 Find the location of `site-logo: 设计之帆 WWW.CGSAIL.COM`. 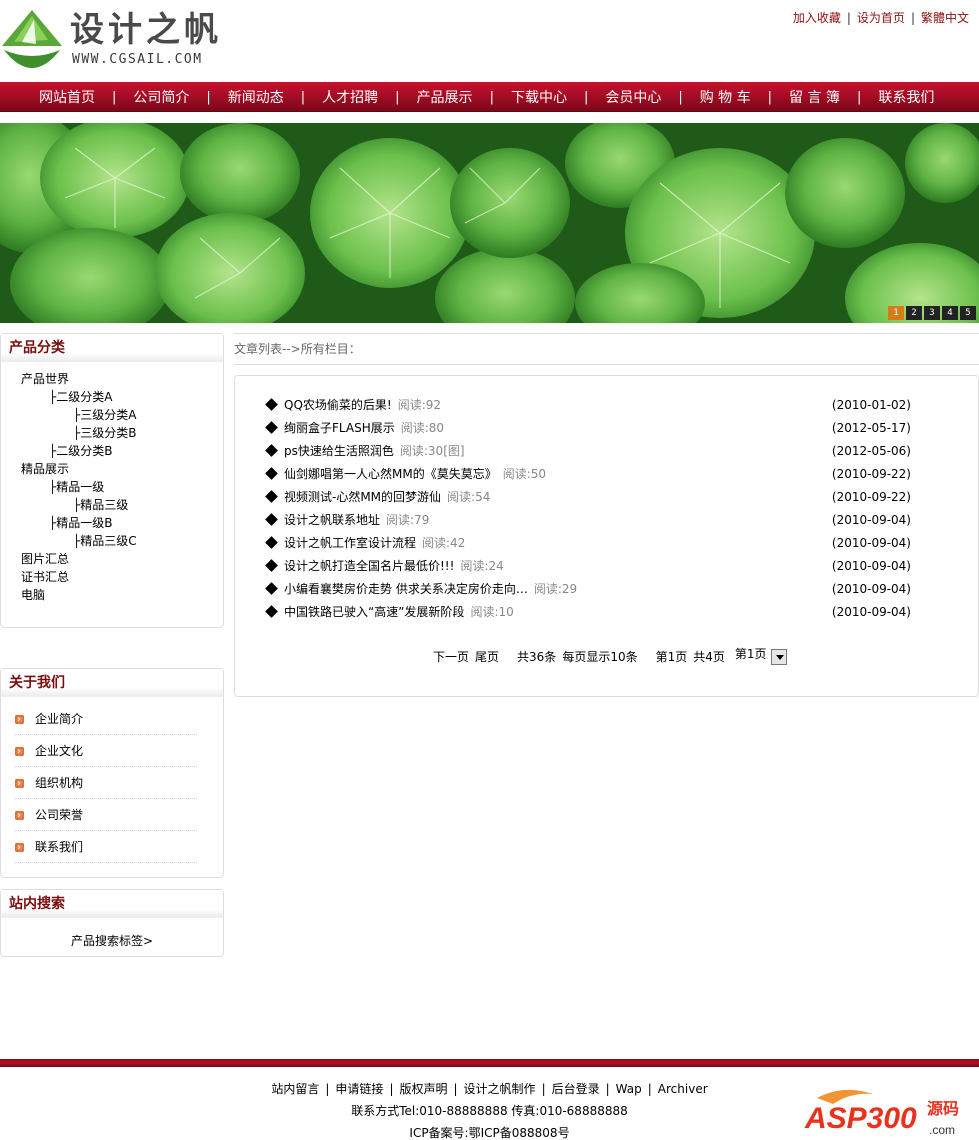

site-logo: 设计之帆 WWW.CGSAIL.COM is located at coordinates (120, 38).